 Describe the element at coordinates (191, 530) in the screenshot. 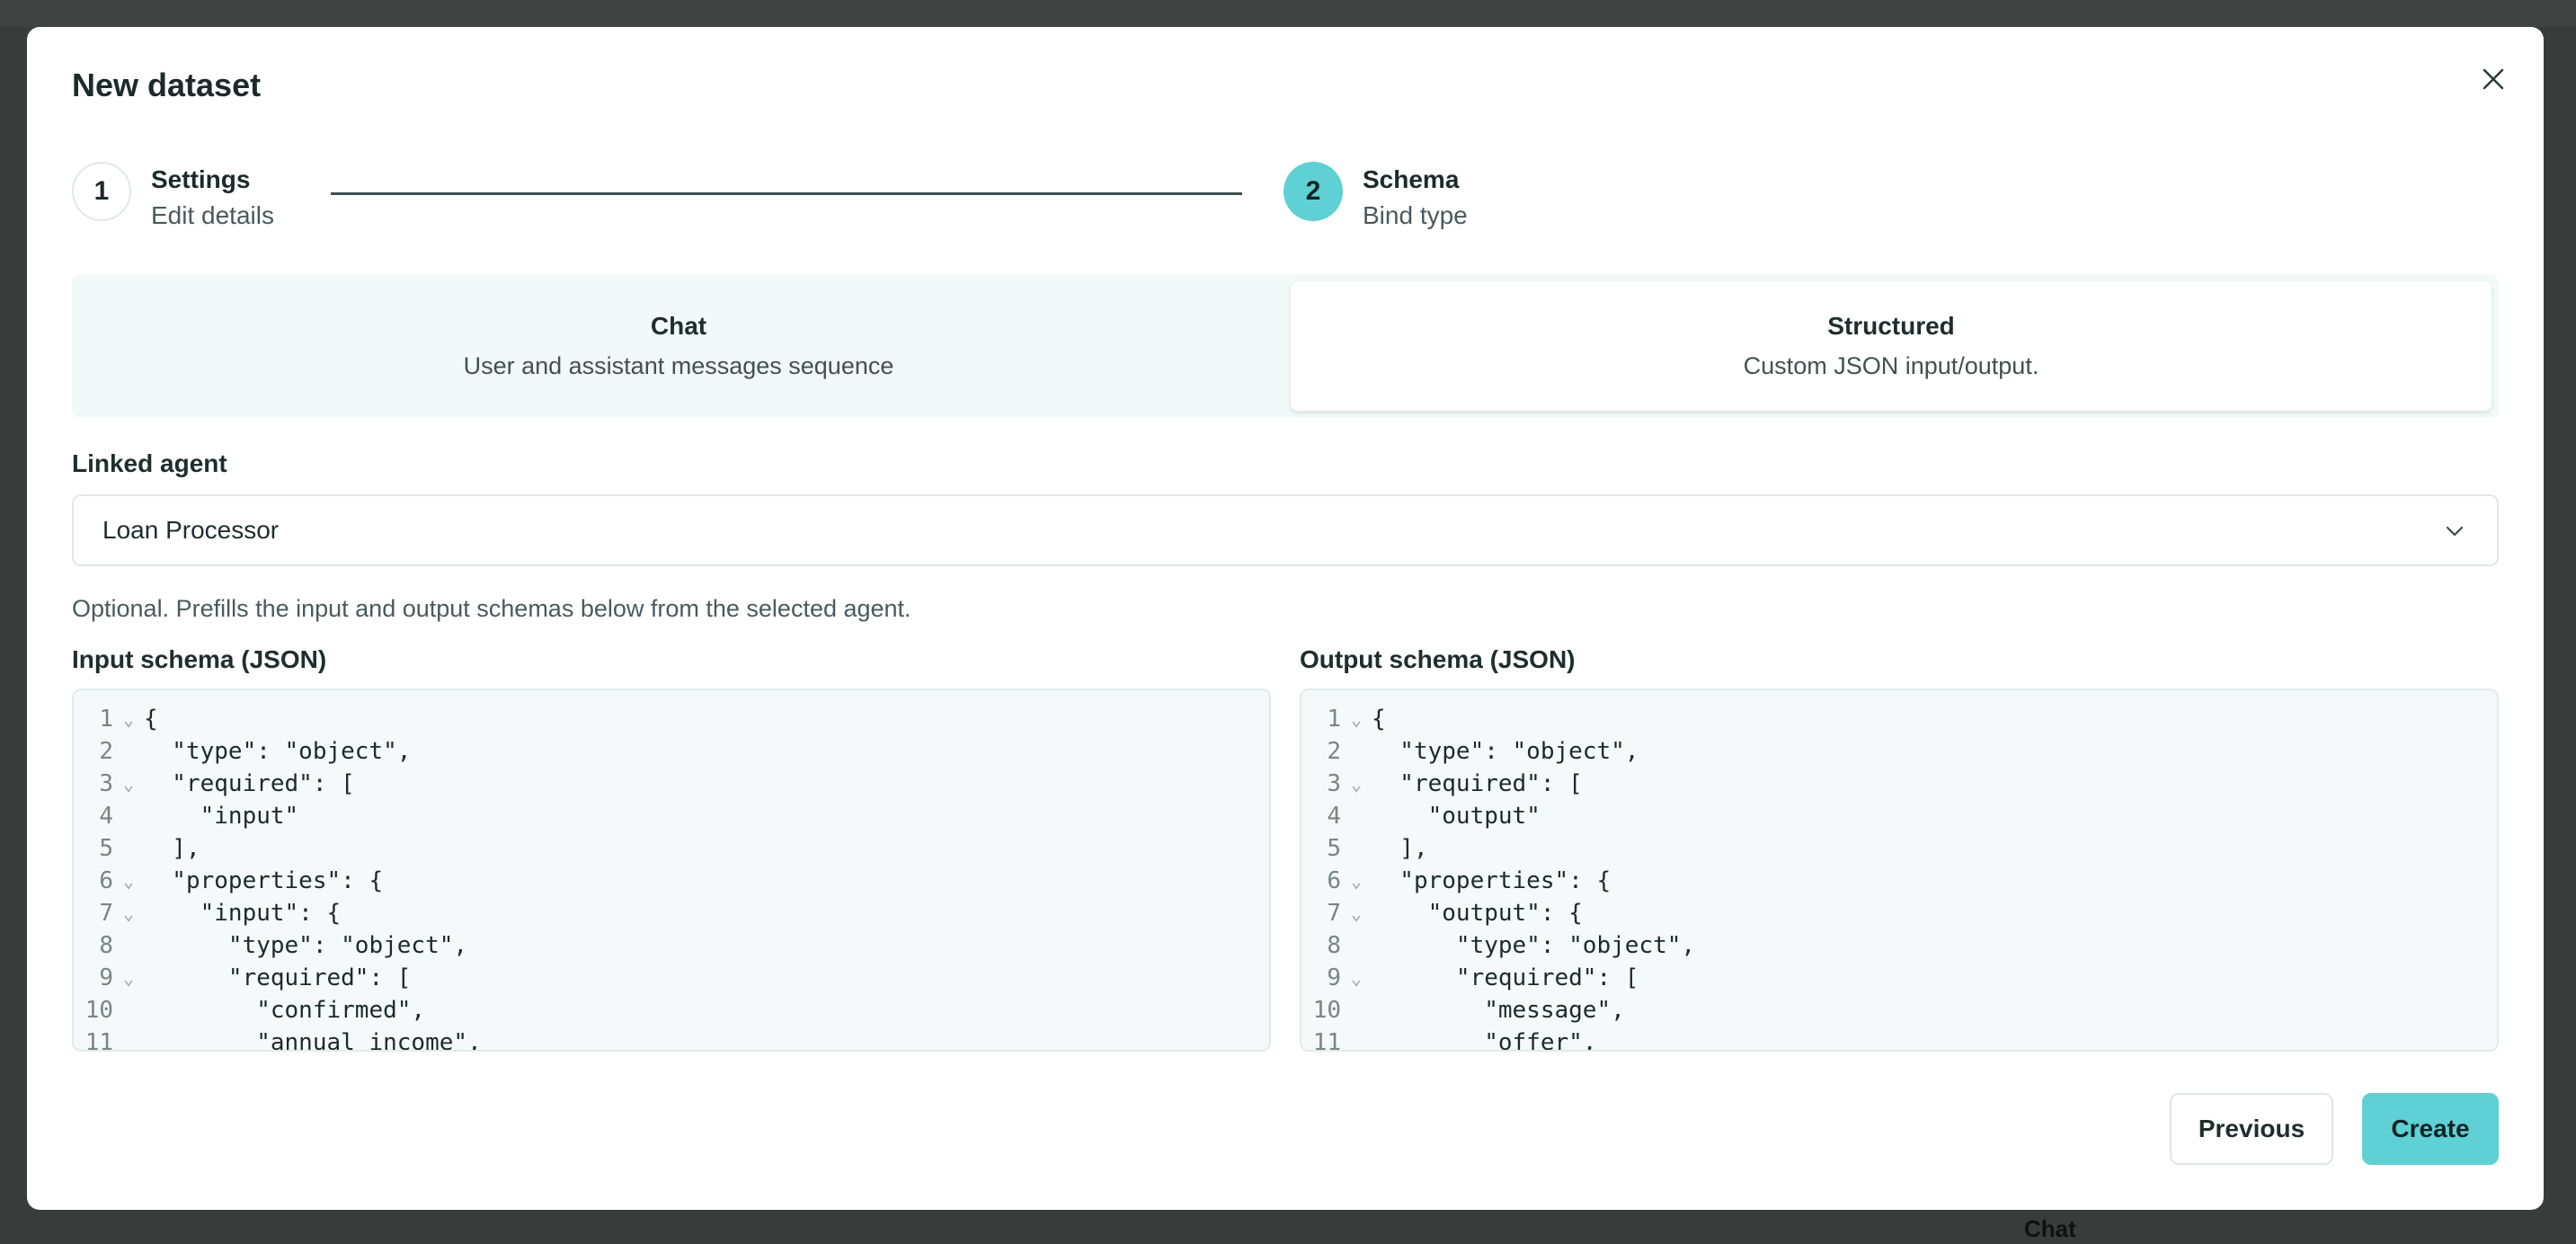

I see `linked-agent-value: Loan Processor` at that location.